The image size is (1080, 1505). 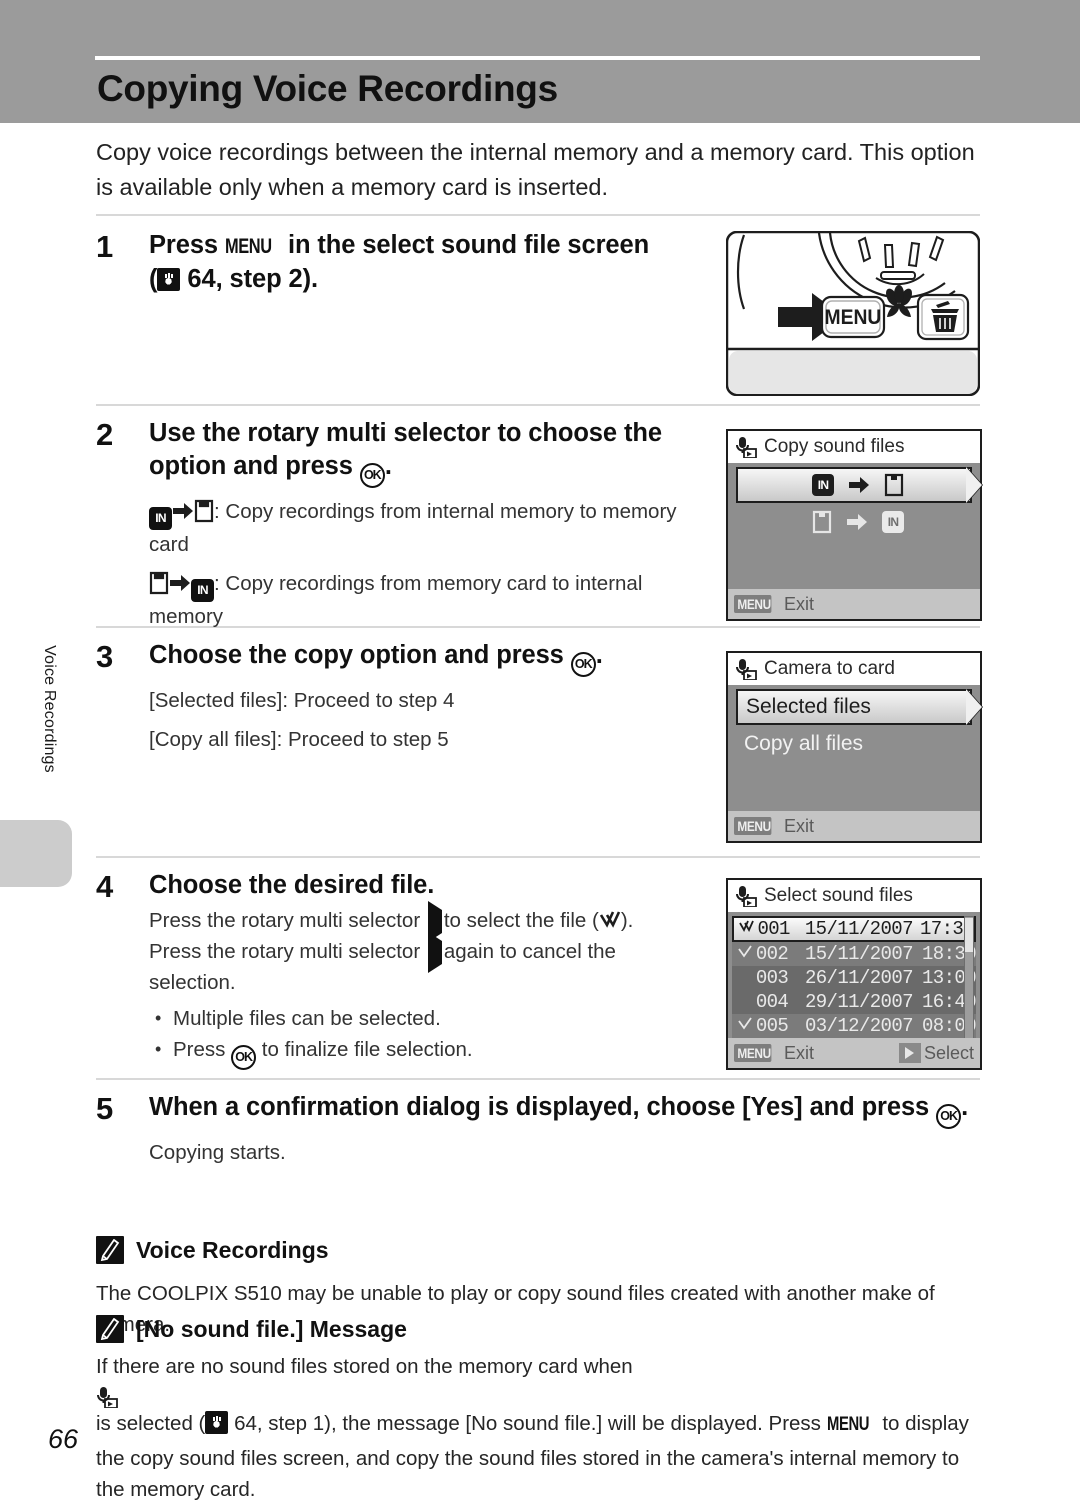 I want to click on multi-selector-right-icon, so click(x=434, y=952).